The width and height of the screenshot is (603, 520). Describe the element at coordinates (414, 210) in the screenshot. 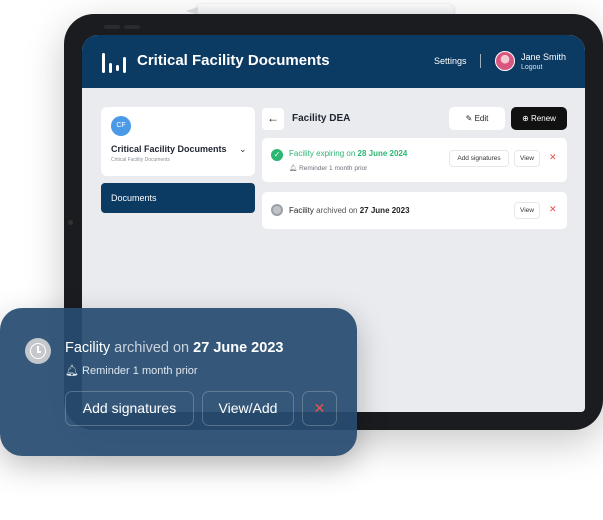

I see `document-row: Facility archived on 27 June 2023 View ✕` at that location.